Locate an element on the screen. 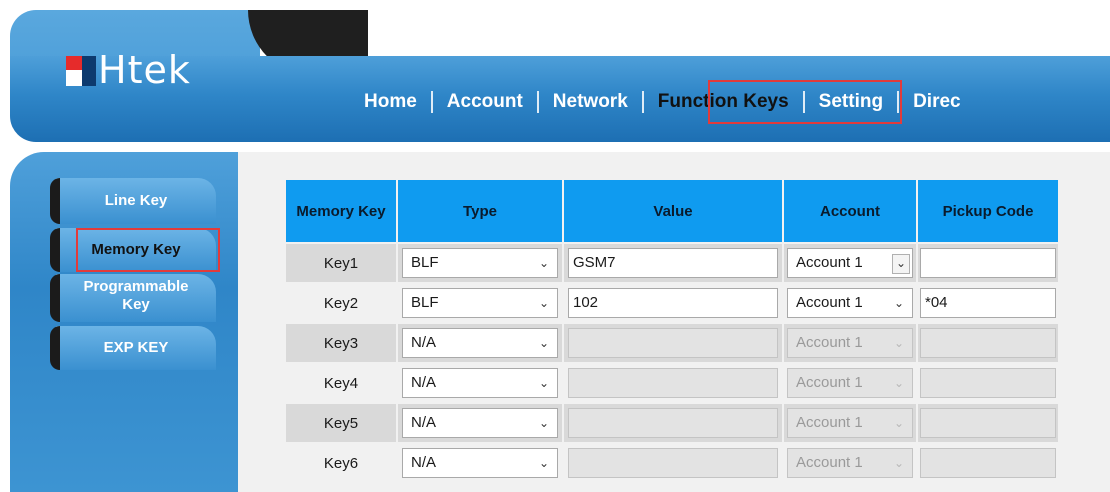 The width and height of the screenshot is (1110, 492). table-row: Key1 BLF ⌄ GSM7 Account 1 ⌄ is located at coordinates (672, 263).